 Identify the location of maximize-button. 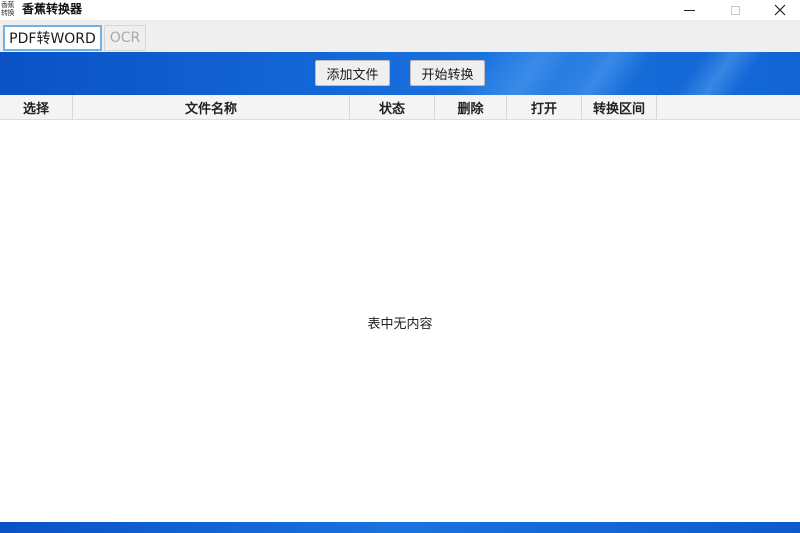
(735, 10).